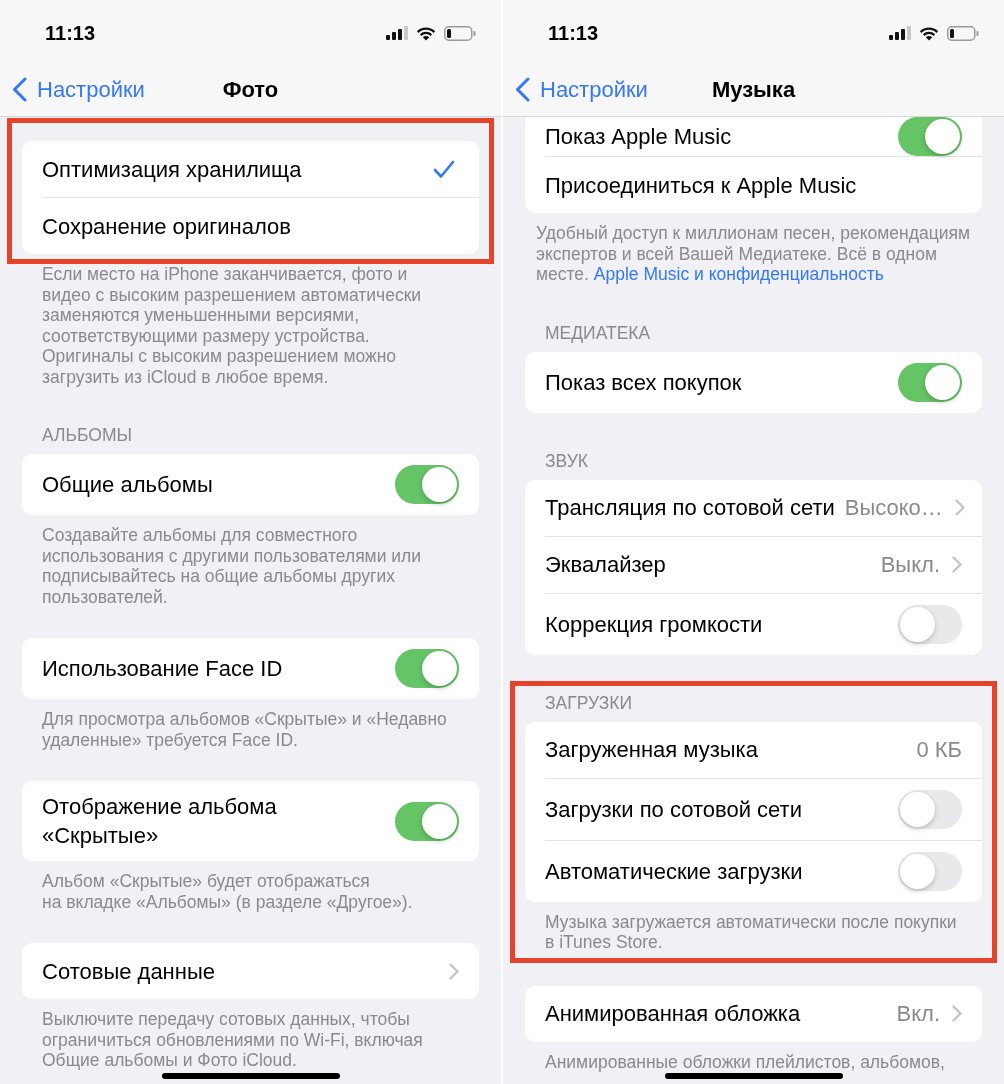 This screenshot has width=1004, height=1084. I want to click on row-label: Загрузки по сотовой сети, so click(673, 809).